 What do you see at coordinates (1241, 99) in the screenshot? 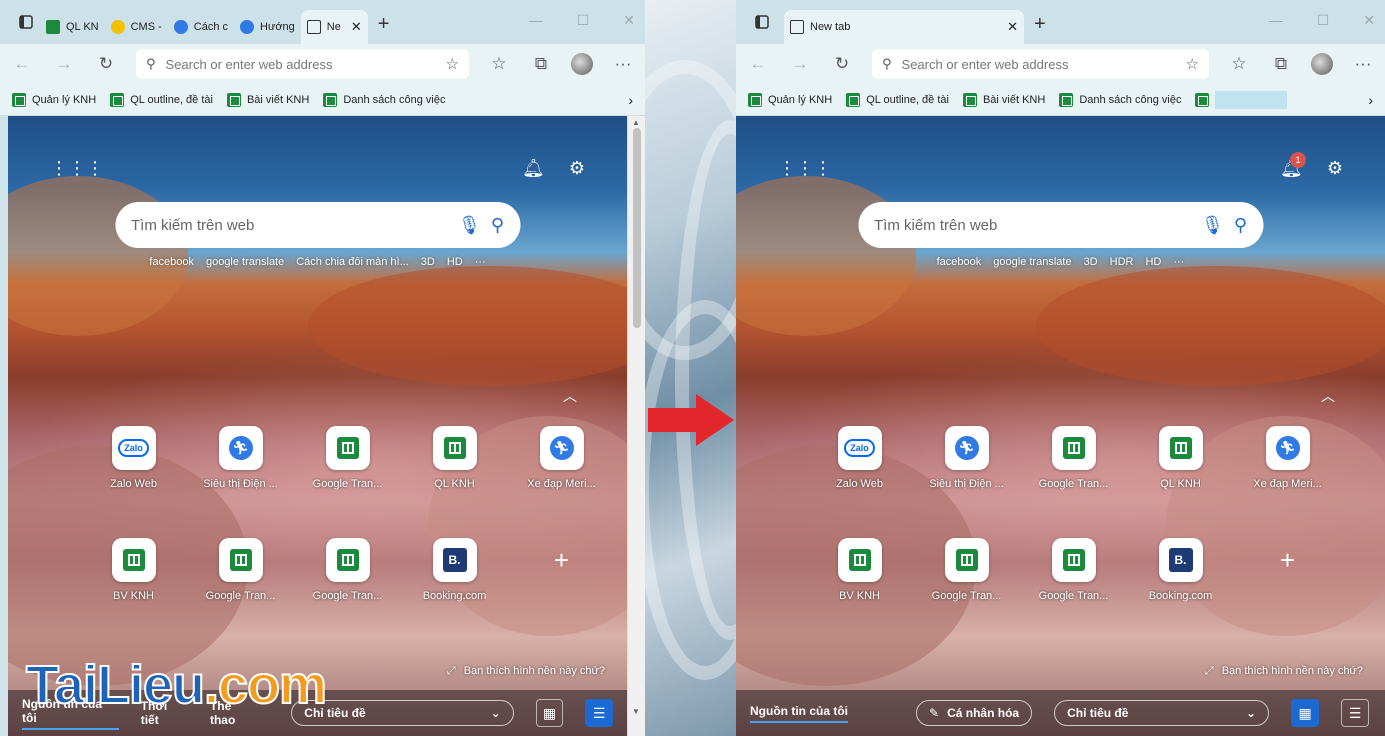
I see `bookmark-item` at bounding box center [1241, 99].